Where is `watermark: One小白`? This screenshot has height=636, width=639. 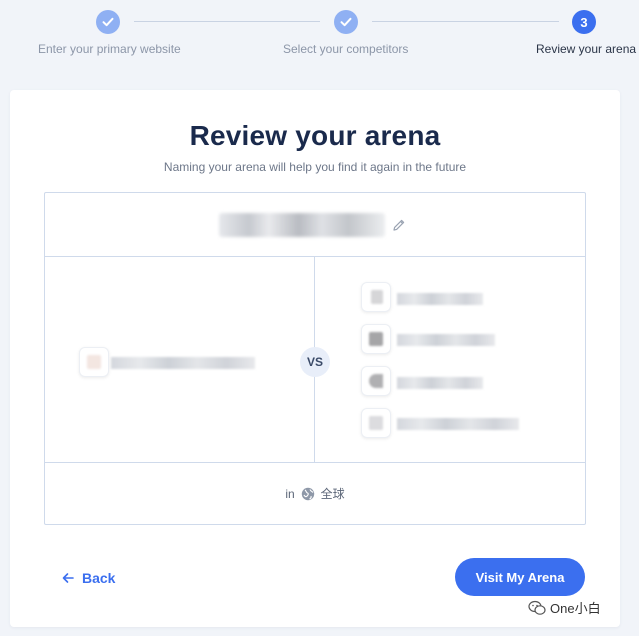 watermark: One小白 is located at coordinates (564, 607).